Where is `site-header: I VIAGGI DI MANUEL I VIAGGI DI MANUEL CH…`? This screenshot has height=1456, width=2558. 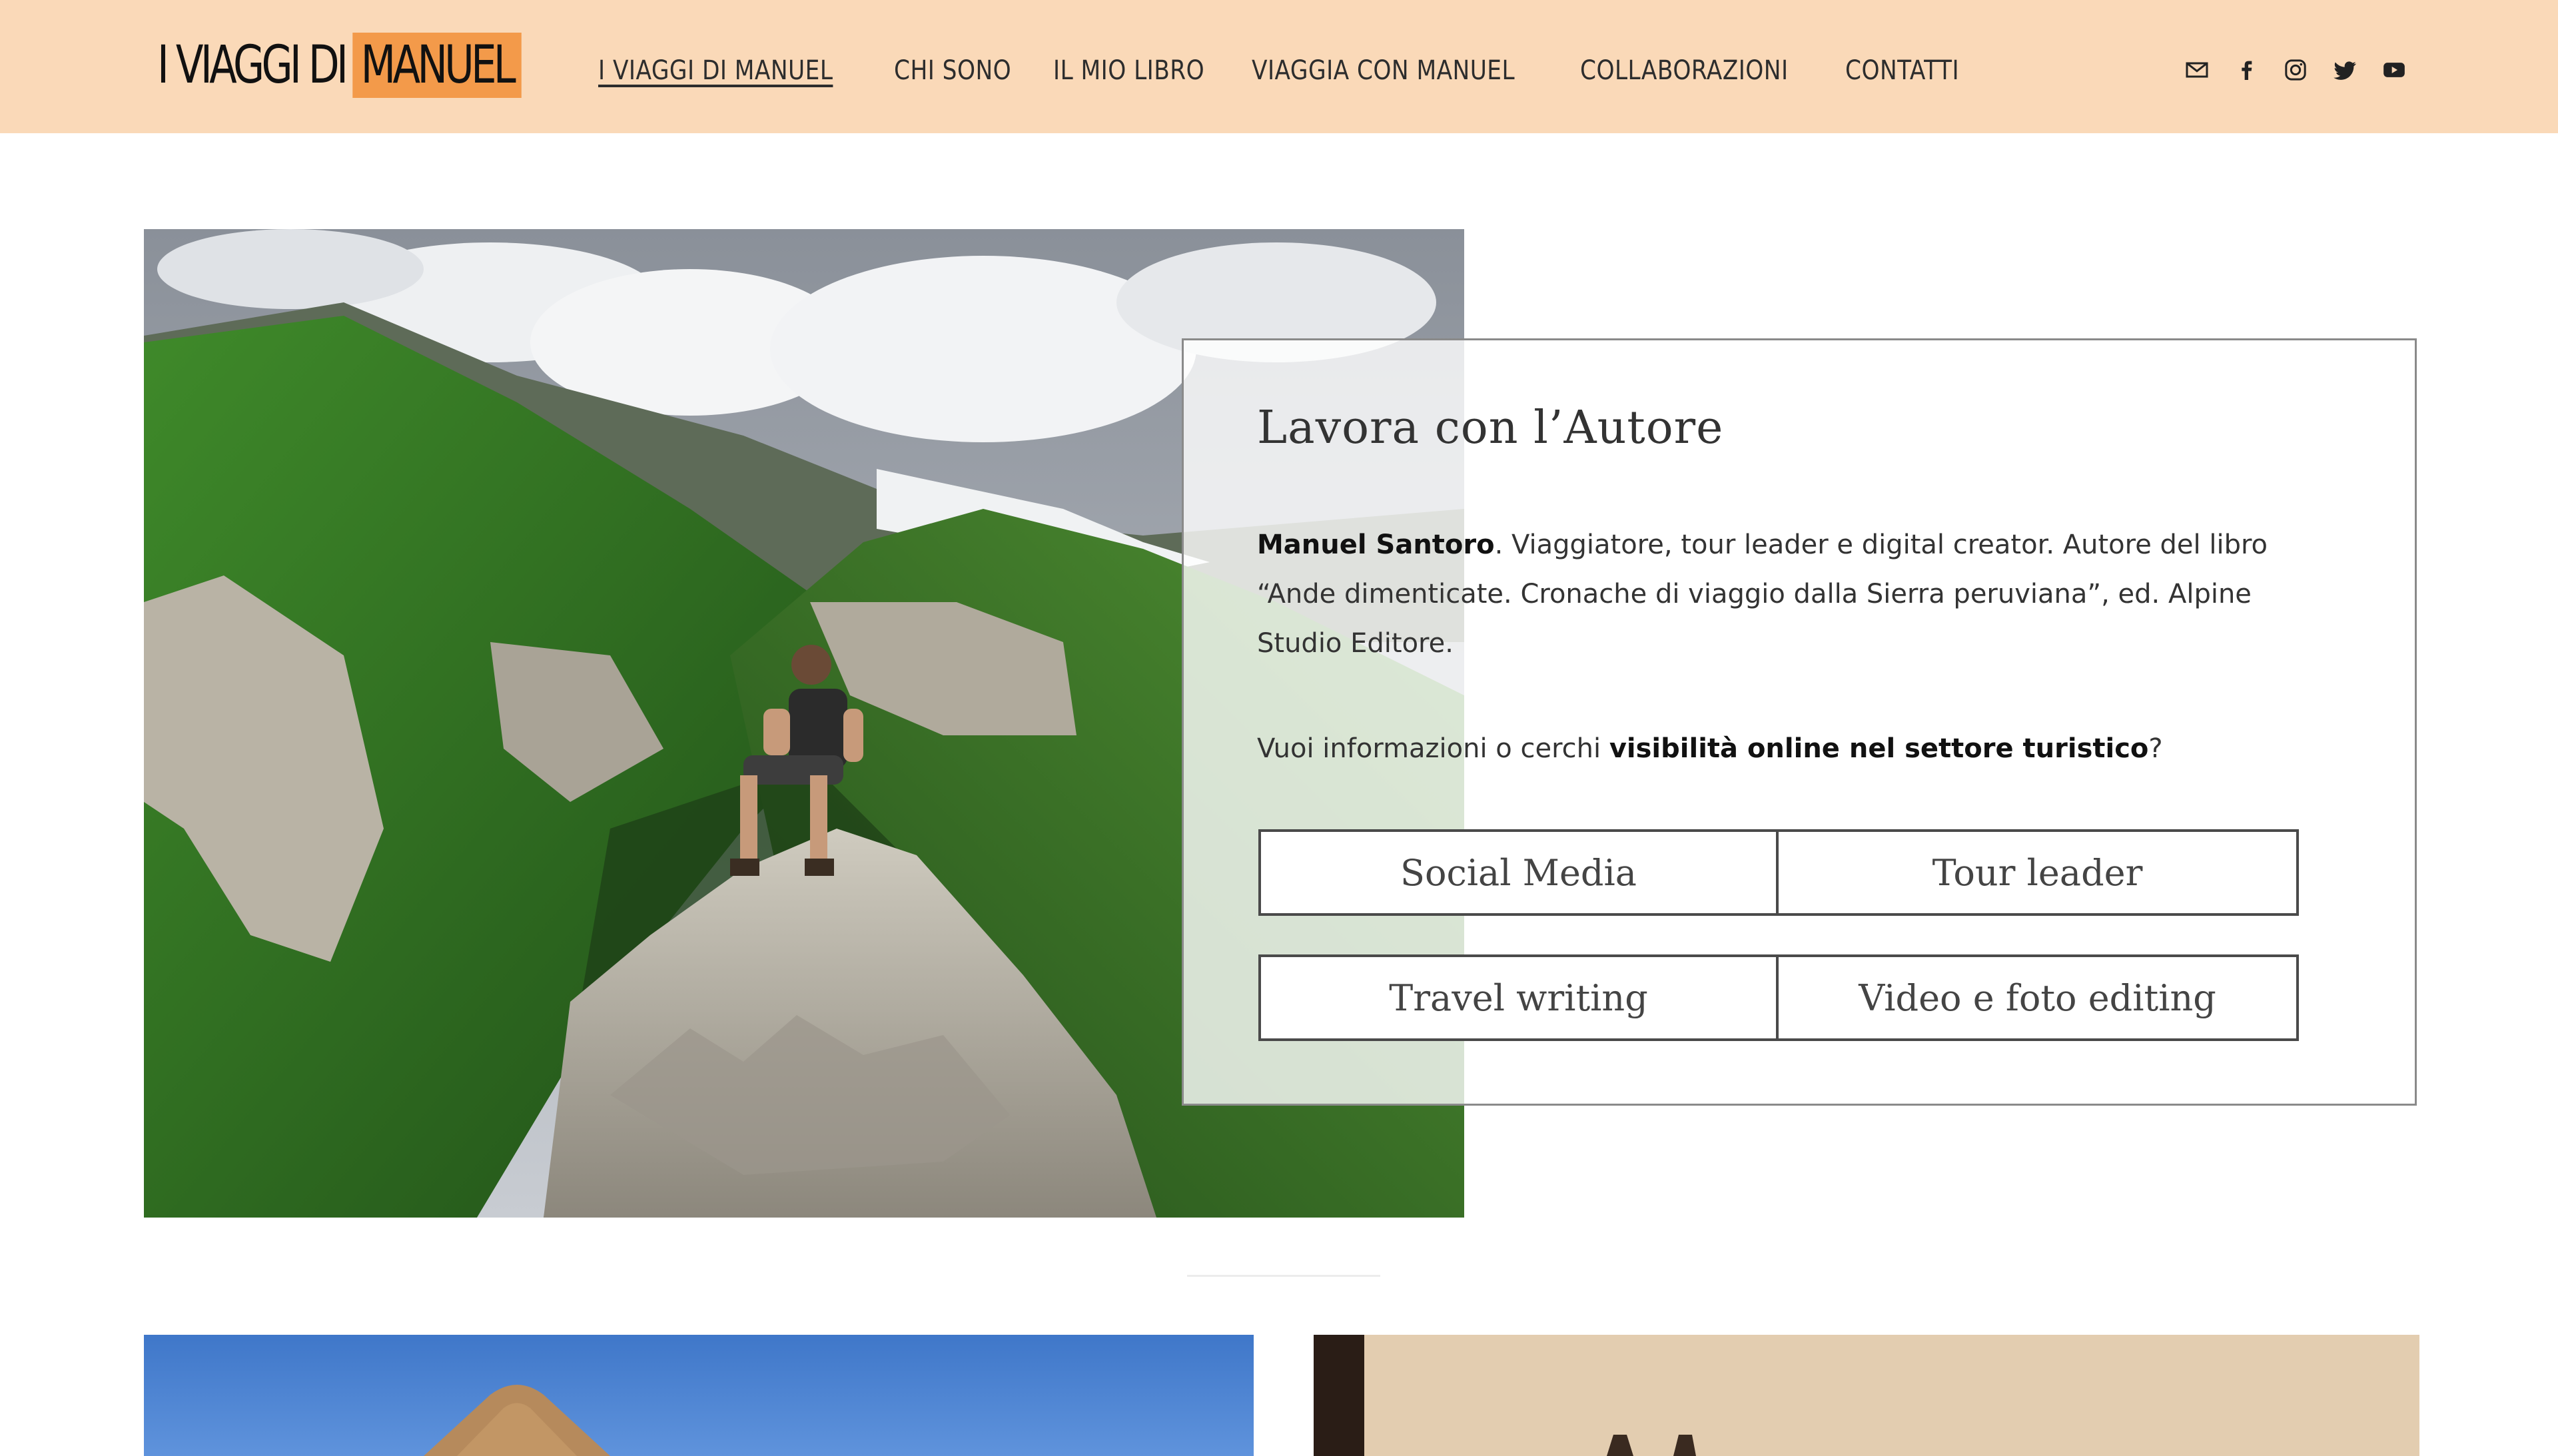 site-header: I VIAGGI DI MANUEL I VIAGGI DI MANUEL CH… is located at coordinates (1279, 66).